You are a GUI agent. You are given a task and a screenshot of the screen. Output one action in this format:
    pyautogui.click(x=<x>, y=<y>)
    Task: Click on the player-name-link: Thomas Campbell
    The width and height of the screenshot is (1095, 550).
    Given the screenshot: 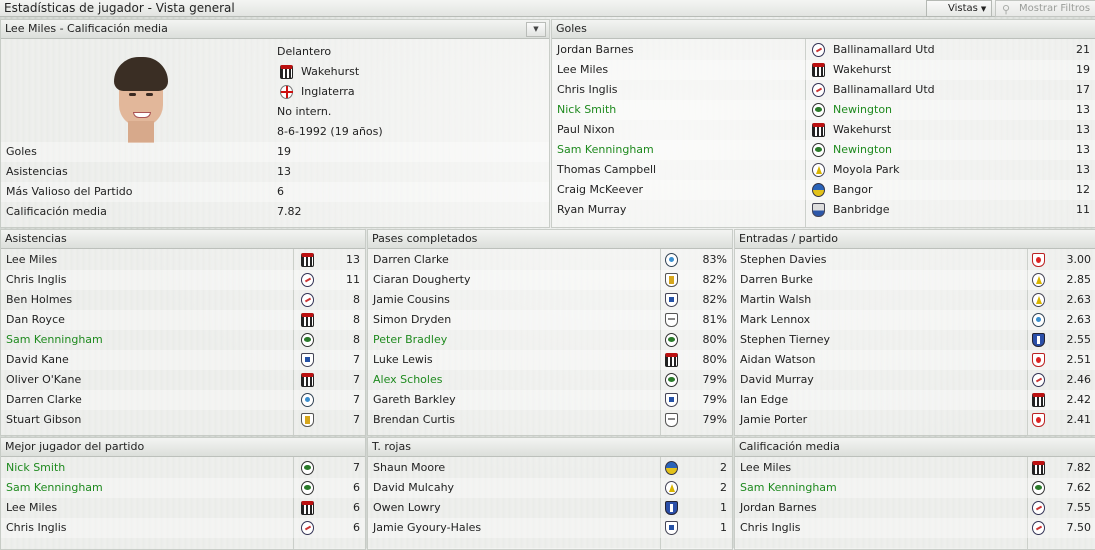 What is the action you would take?
    pyautogui.click(x=606, y=170)
    